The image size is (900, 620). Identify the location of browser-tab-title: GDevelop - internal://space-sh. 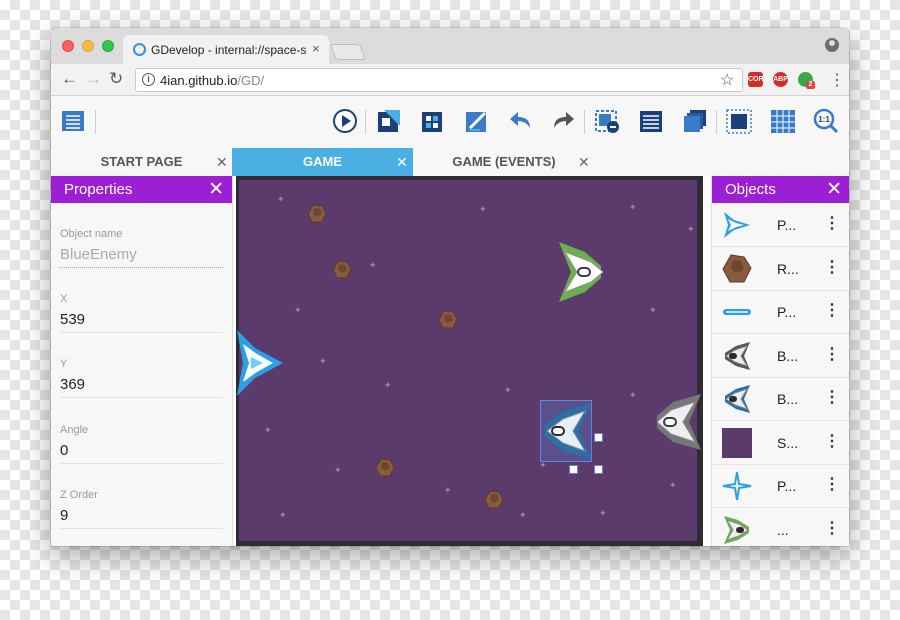
(228, 50).